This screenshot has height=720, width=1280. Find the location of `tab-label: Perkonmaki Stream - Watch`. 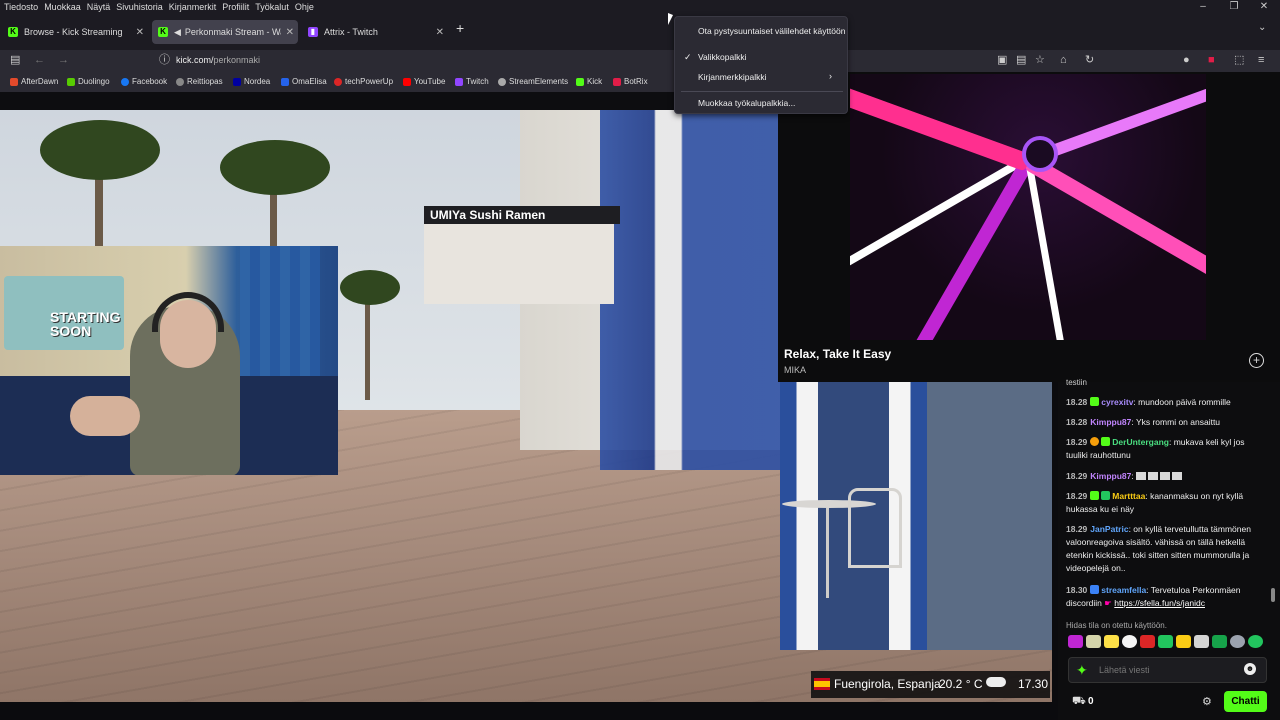

tab-label: Perkonmaki Stream - Watch is located at coordinates (232, 32).